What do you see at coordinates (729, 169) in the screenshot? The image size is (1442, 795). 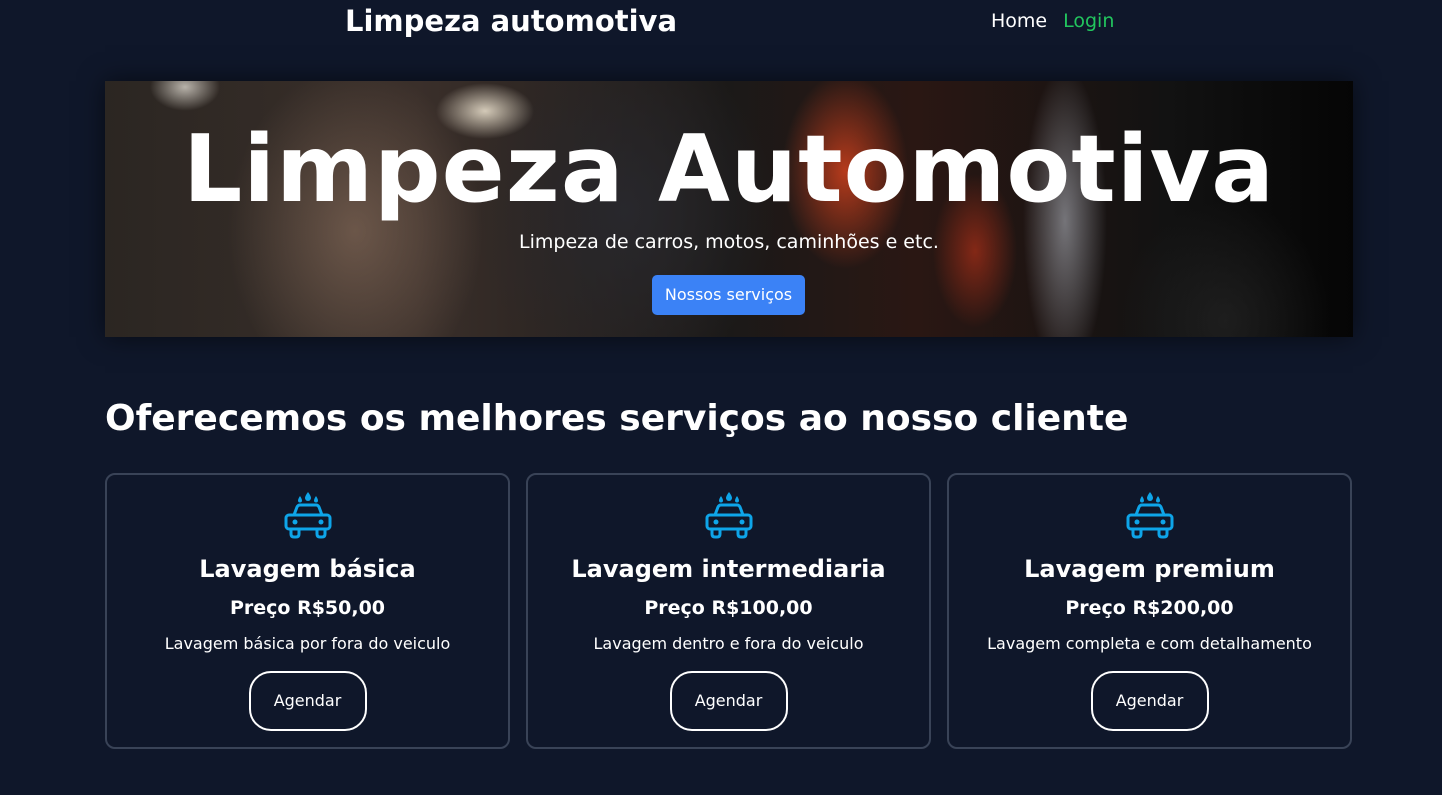 I see `hero-title: Limpeza Automotiva` at bounding box center [729, 169].